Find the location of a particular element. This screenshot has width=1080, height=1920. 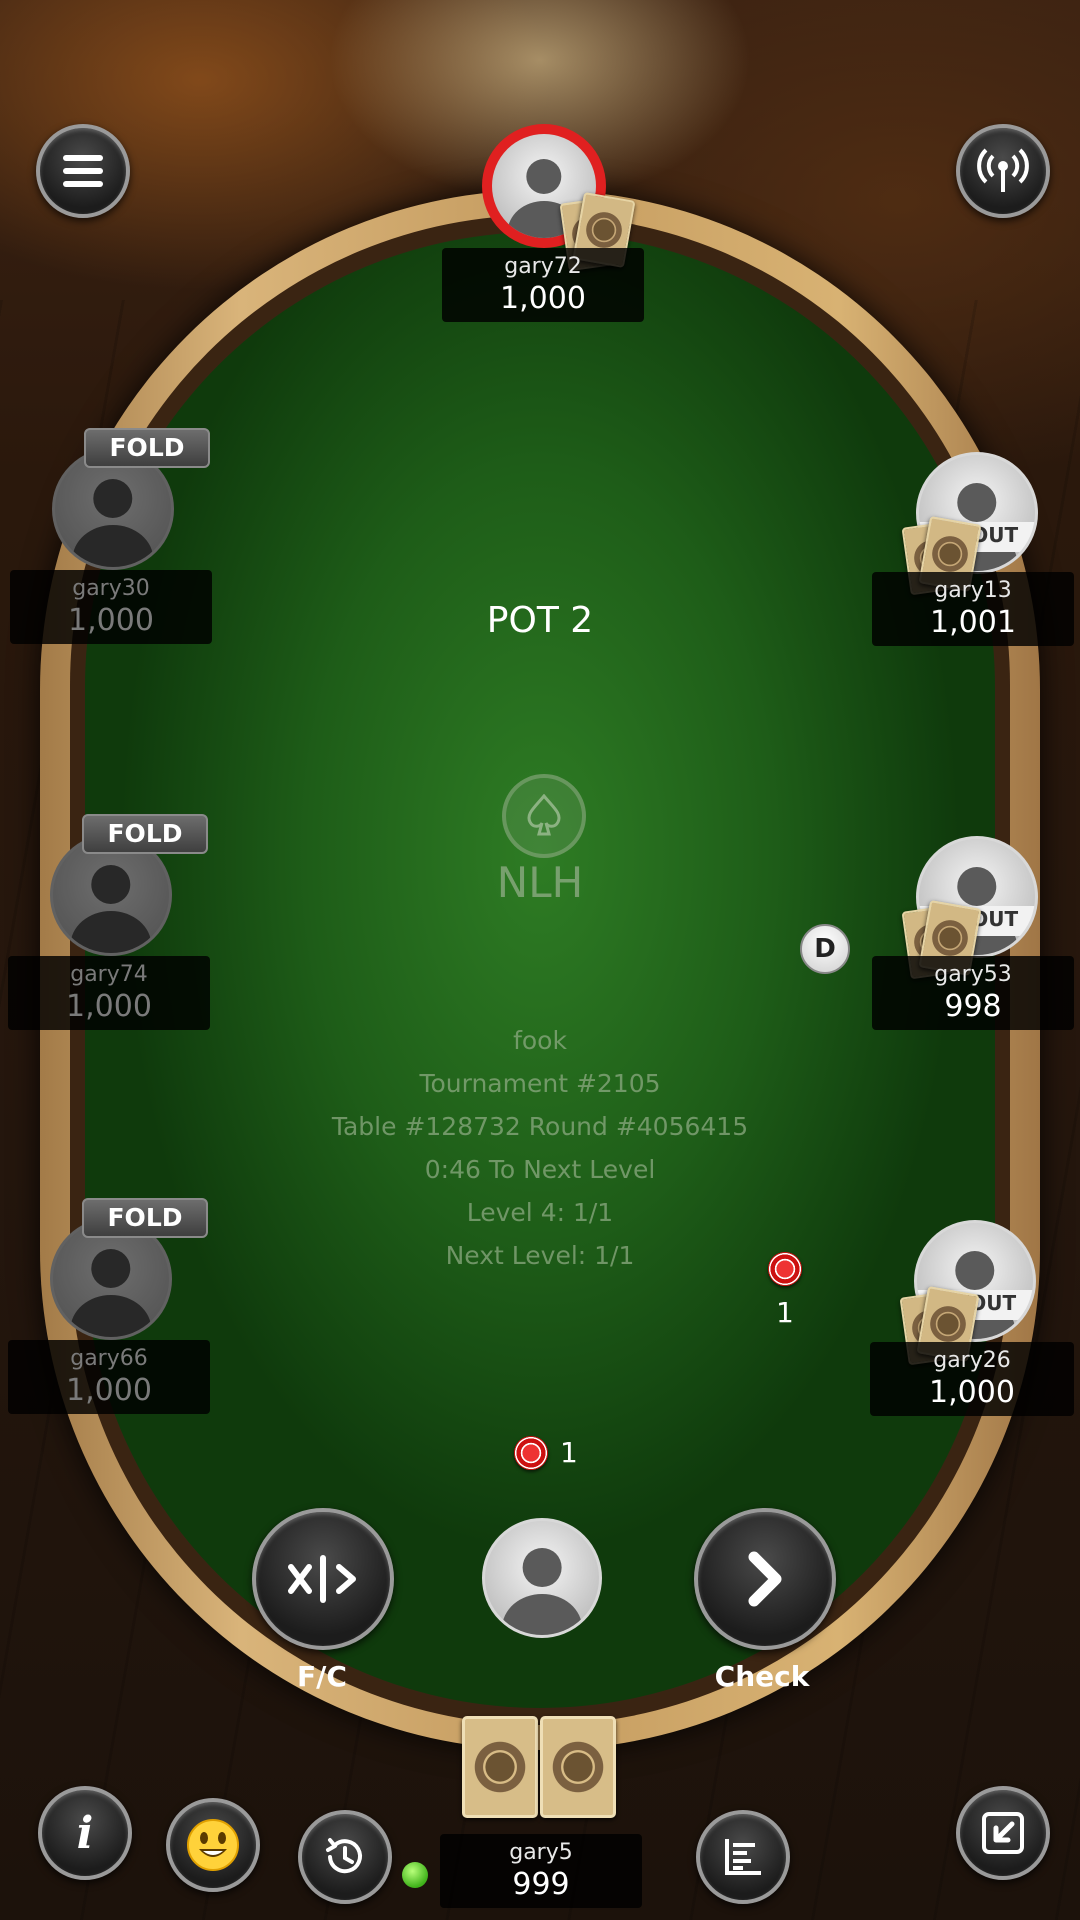

table-name: fook is located at coordinates (540, 1040).